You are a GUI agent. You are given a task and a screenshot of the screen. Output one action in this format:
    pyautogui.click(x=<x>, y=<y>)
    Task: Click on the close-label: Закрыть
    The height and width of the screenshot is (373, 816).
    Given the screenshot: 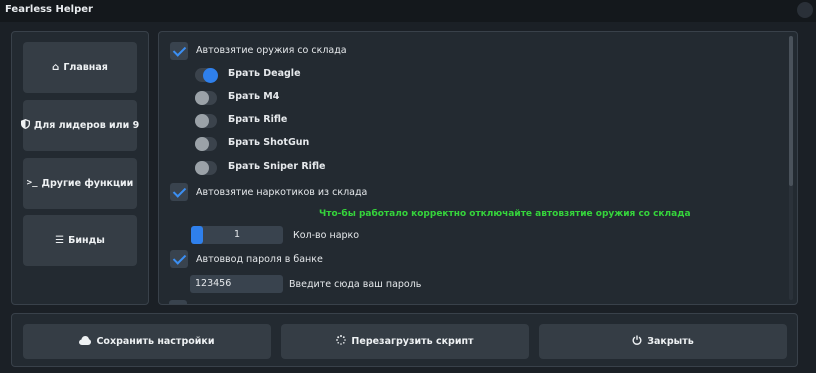 What is the action you would take?
    pyautogui.click(x=670, y=341)
    